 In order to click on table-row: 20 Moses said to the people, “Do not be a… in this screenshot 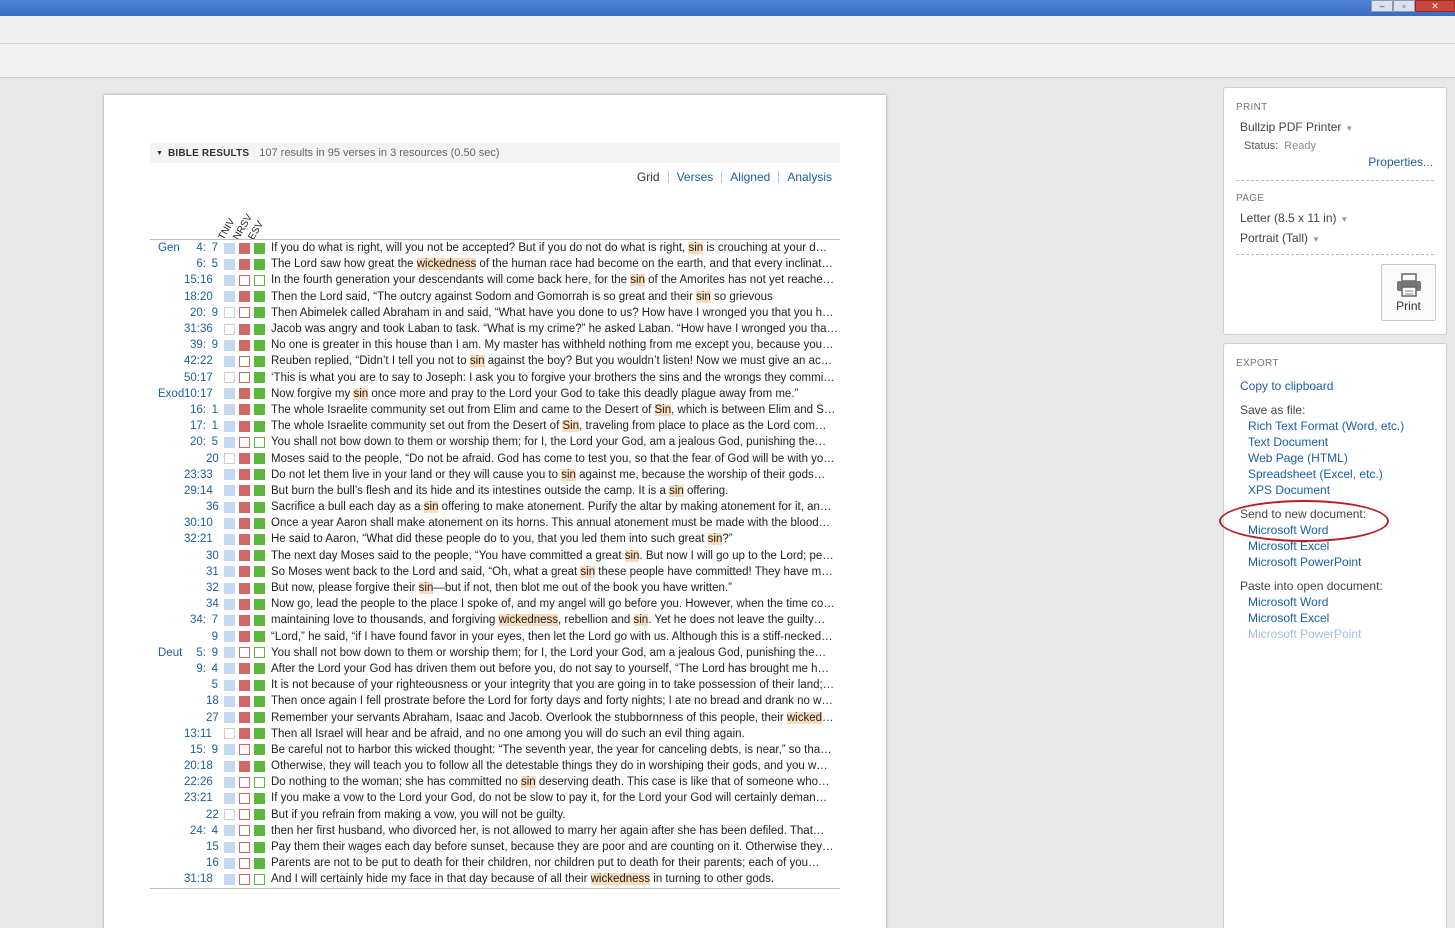, I will do `click(495, 458)`.